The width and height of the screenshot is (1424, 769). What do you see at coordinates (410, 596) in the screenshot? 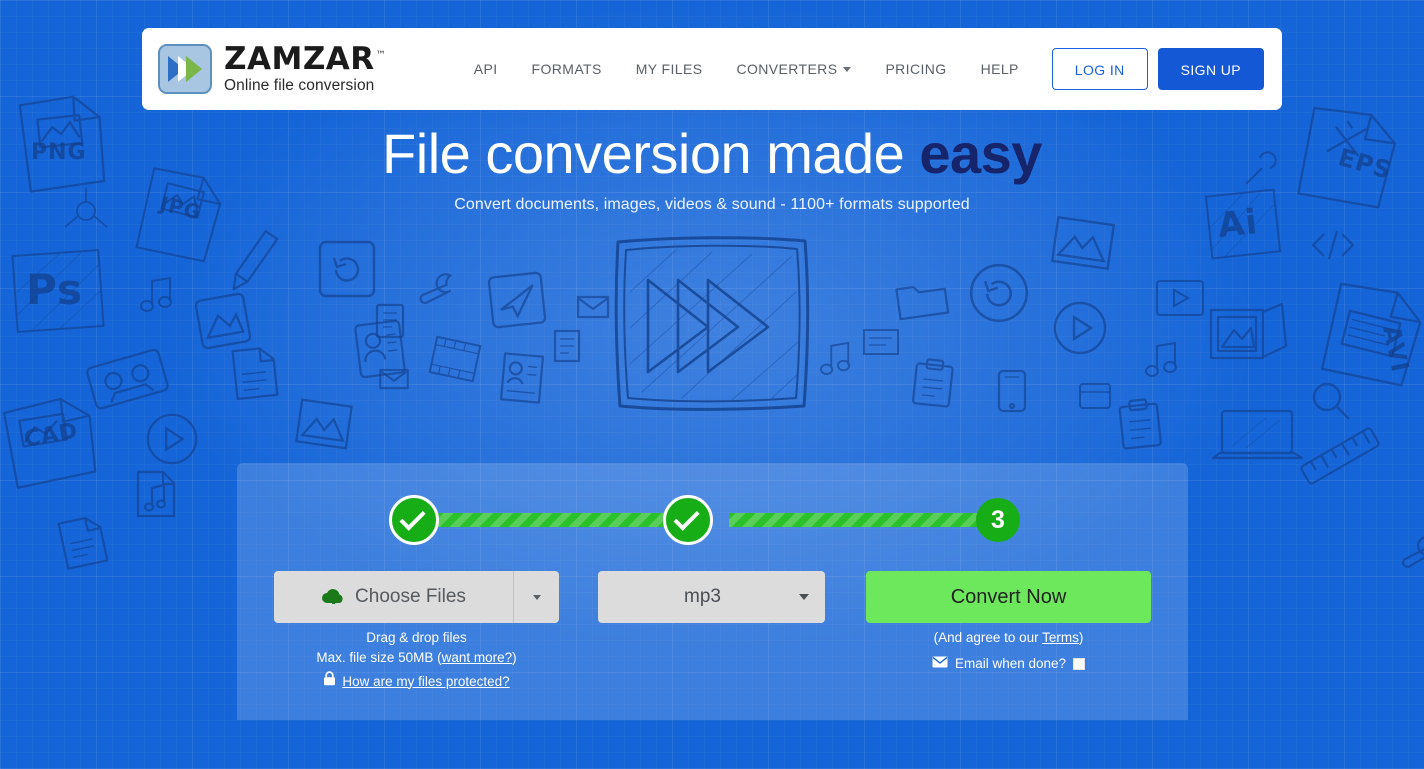
I see `choose-files-label: Choose Files` at bounding box center [410, 596].